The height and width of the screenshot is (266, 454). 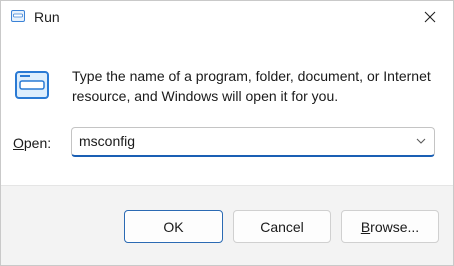 I want to click on ok-button: OK, so click(x=173, y=226).